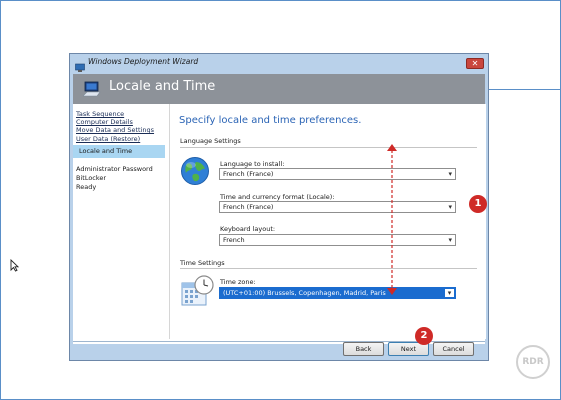 Image resolution: width=561 pixels, height=400 pixels. I want to click on wizard-app-icon, so click(80, 65).